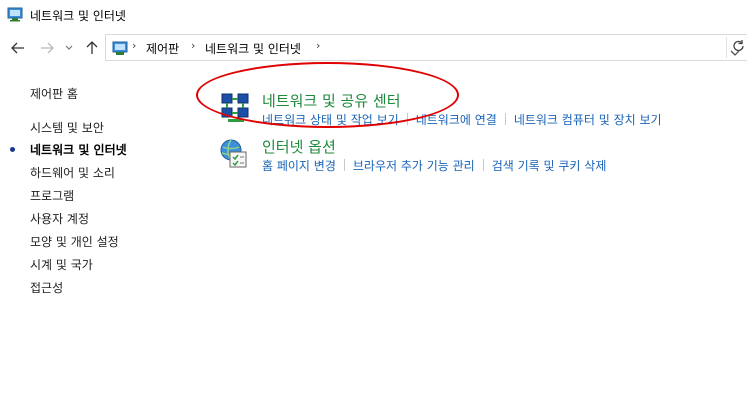  I want to click on up-button, so click(92, 48).